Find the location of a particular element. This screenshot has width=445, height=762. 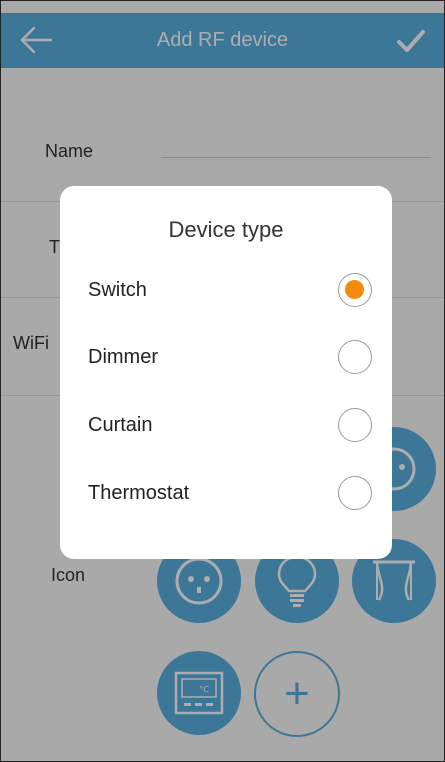

option-curtain: Curtain is located at coordinates (226, 426).